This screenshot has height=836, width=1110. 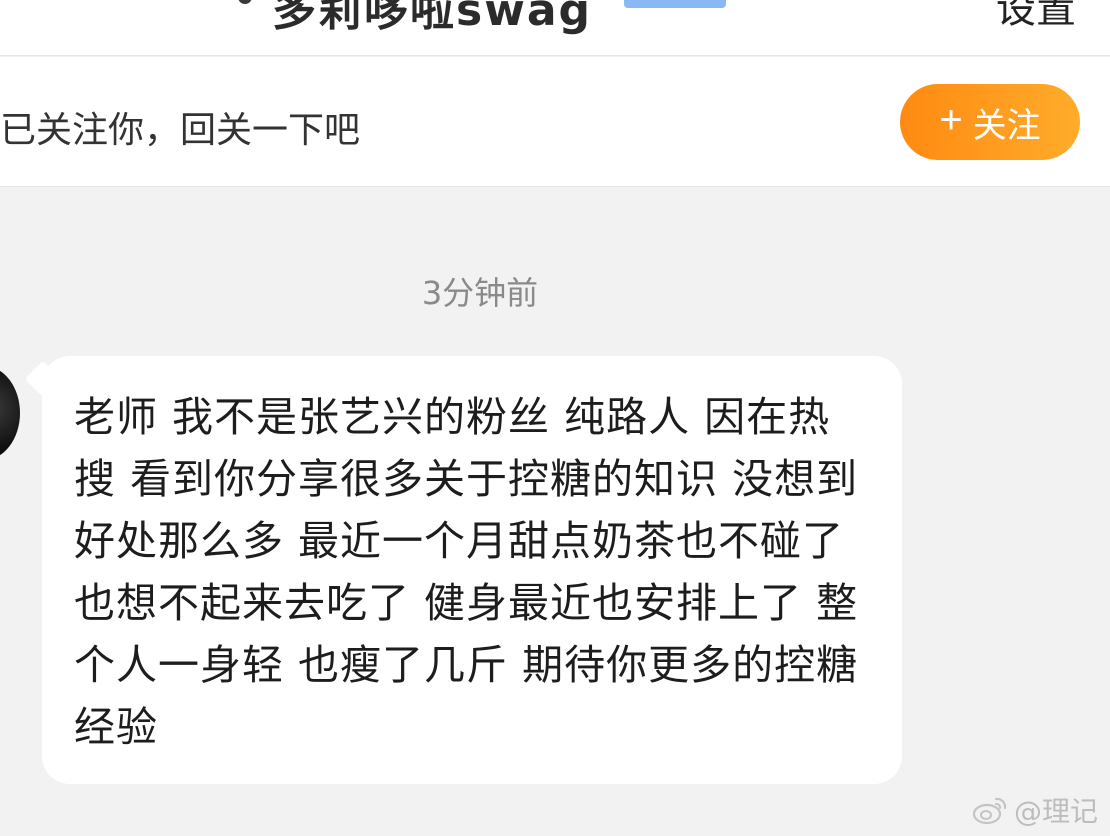 What do you see at coordinates (1036, 17) in the screenshot?
I see `settings-button: 设置` at bounding box center [1036, 17].